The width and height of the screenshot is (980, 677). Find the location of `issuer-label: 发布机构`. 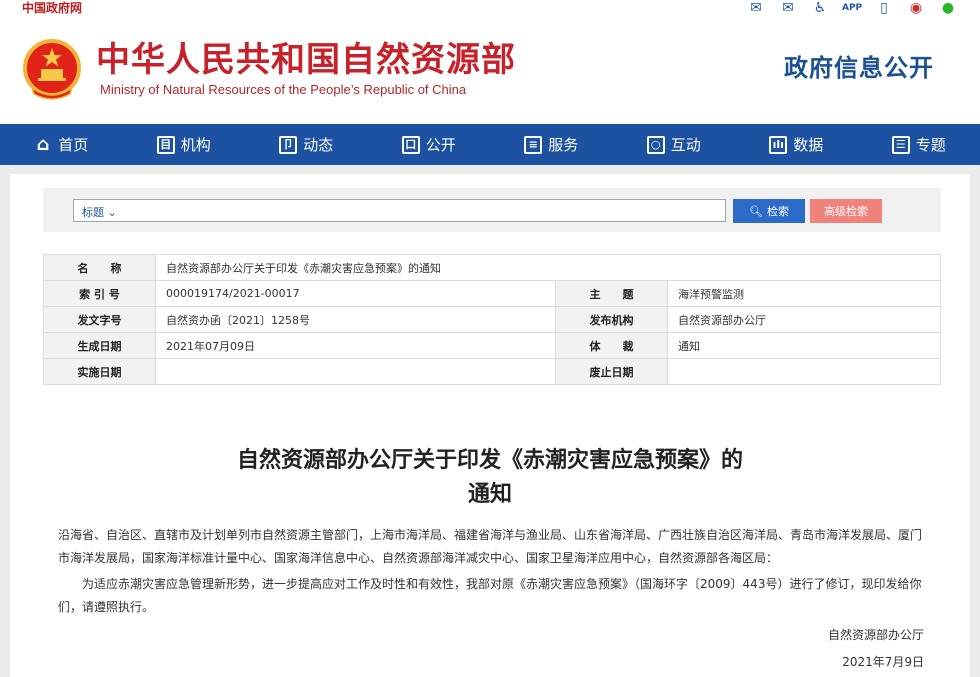

issuer-label: 发布机构 is located at coordinates (611, 319).